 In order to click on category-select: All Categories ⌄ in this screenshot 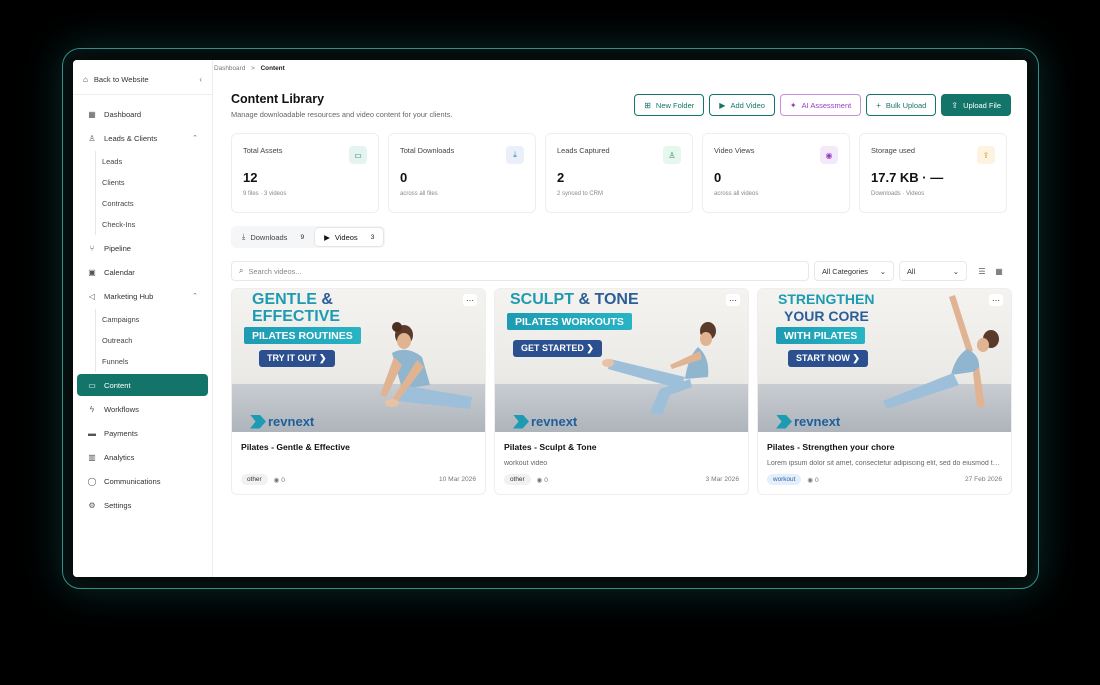, I will do `click(854, 271)`.